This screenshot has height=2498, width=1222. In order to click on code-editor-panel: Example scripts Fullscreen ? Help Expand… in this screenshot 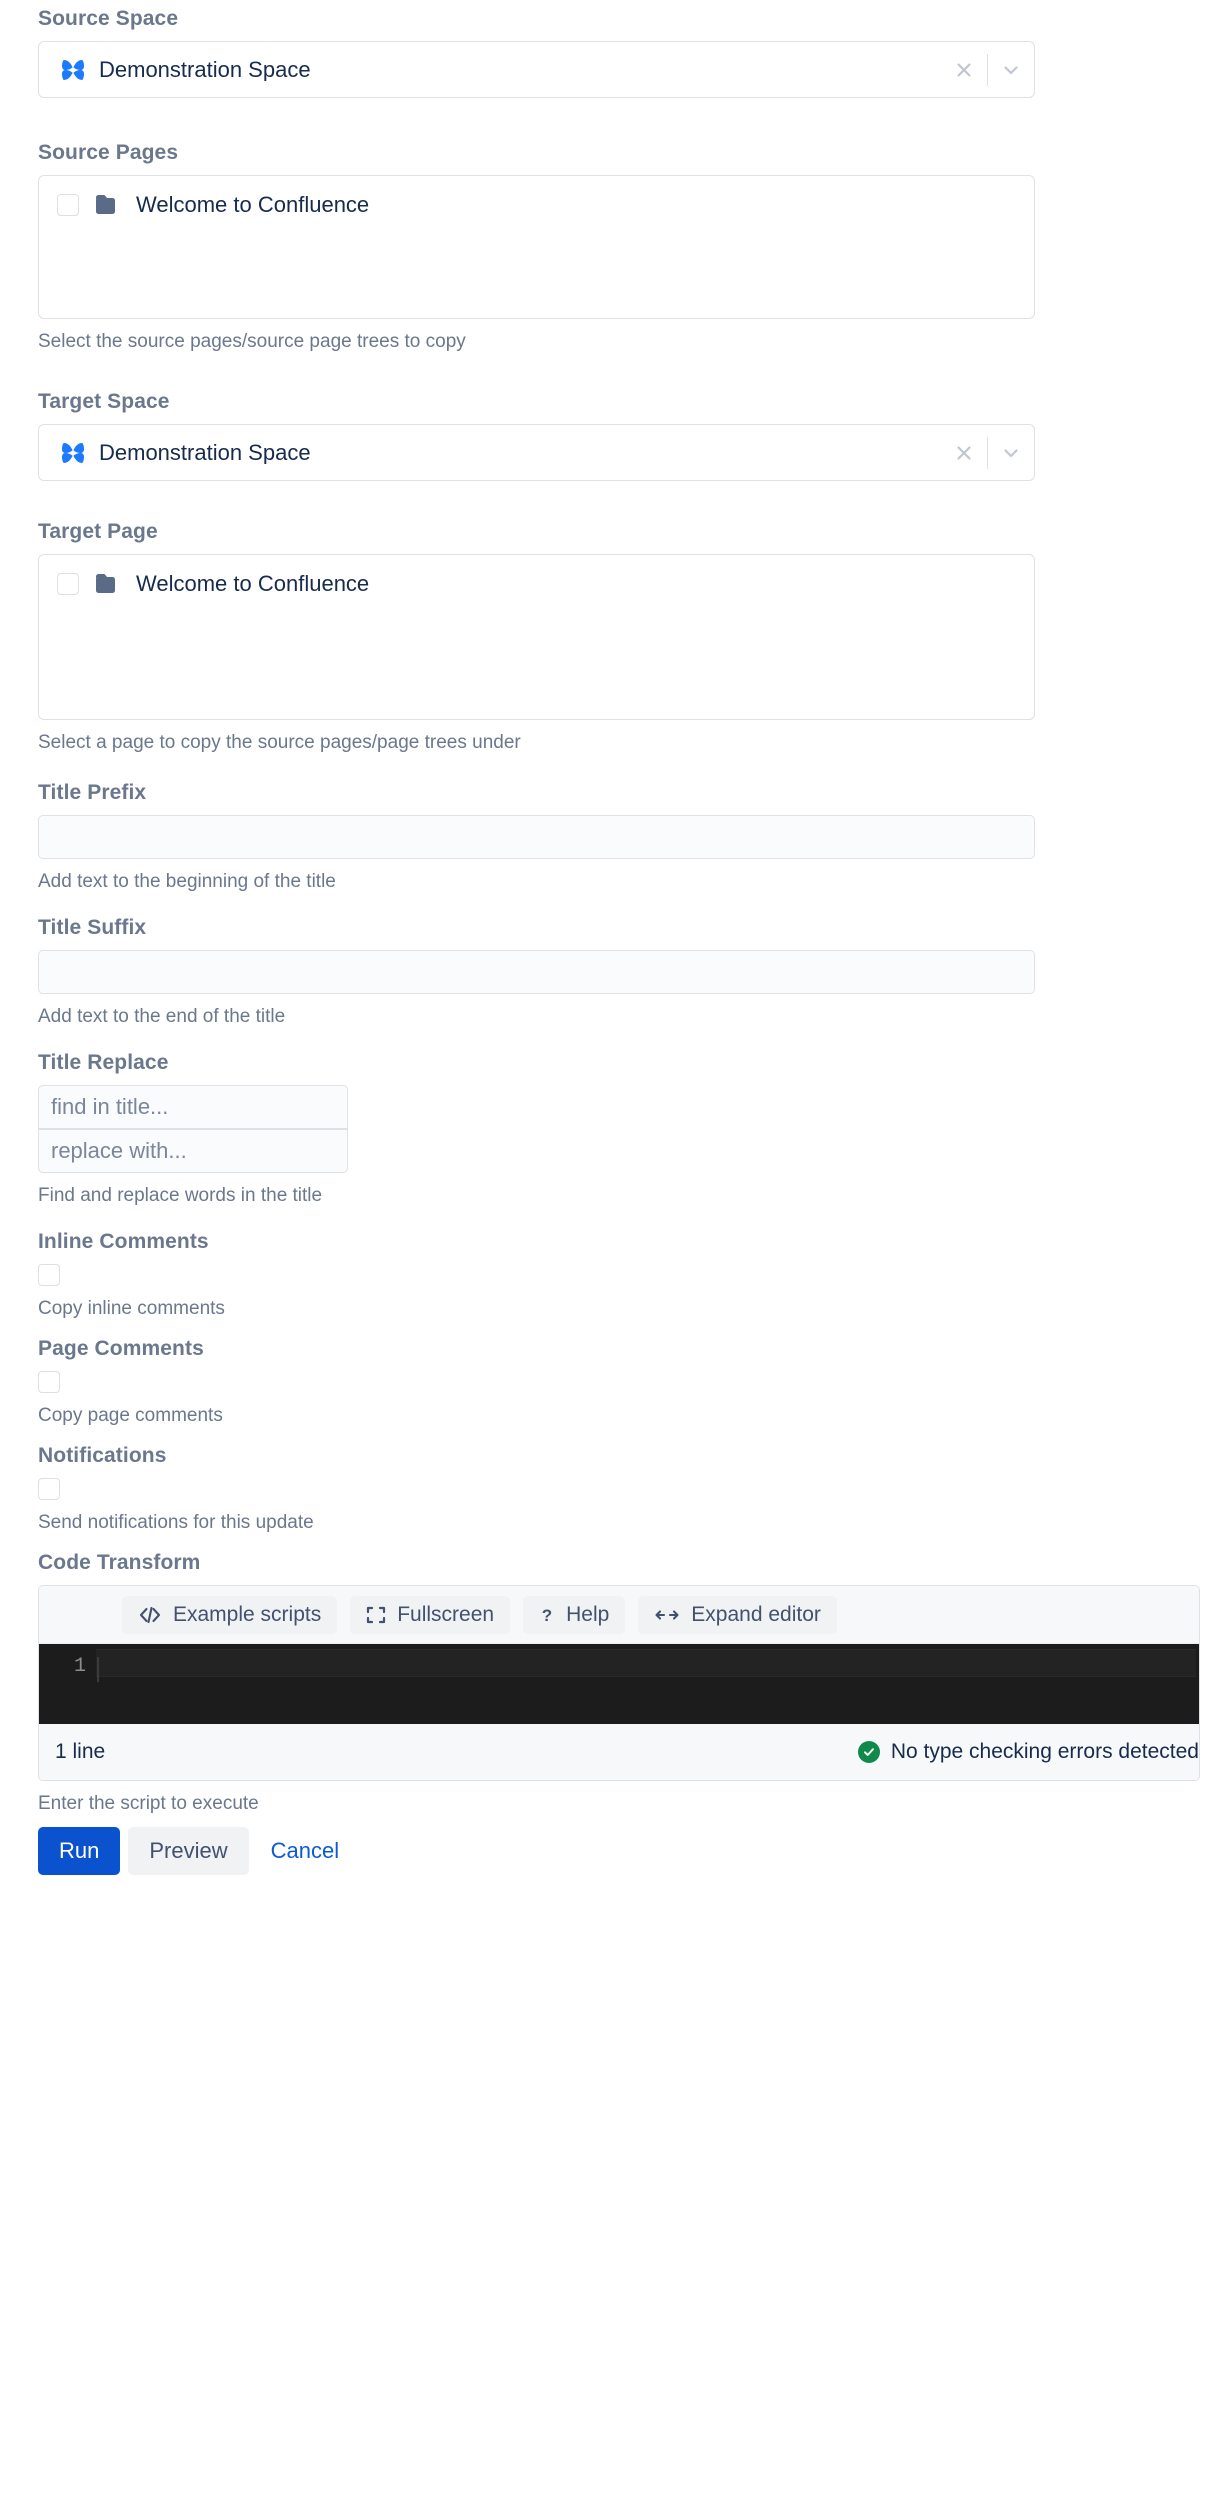, I will do `click(619, 1683)`.